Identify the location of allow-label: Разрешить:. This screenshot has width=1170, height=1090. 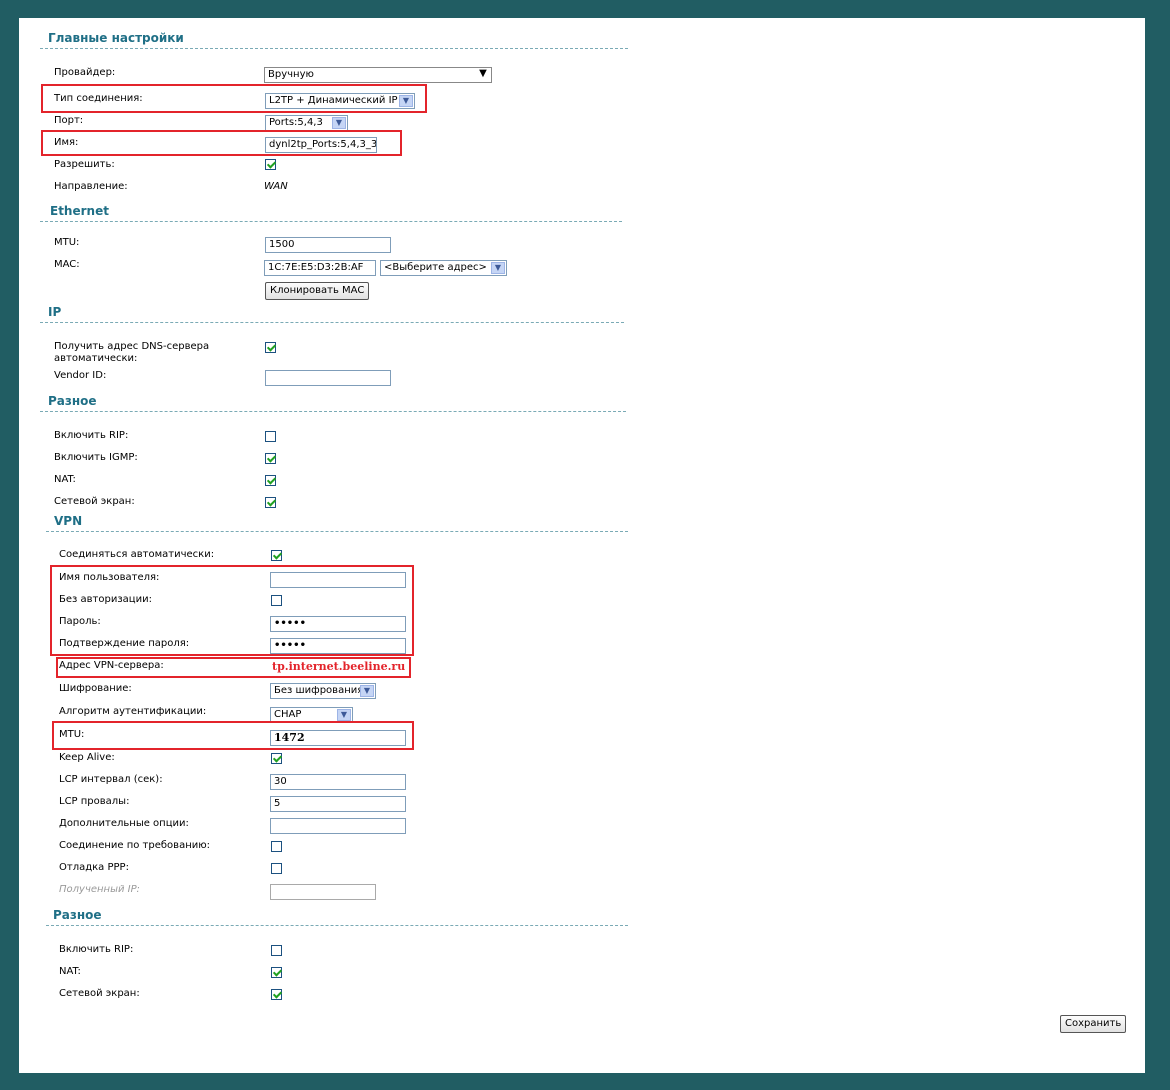
(84, 164).